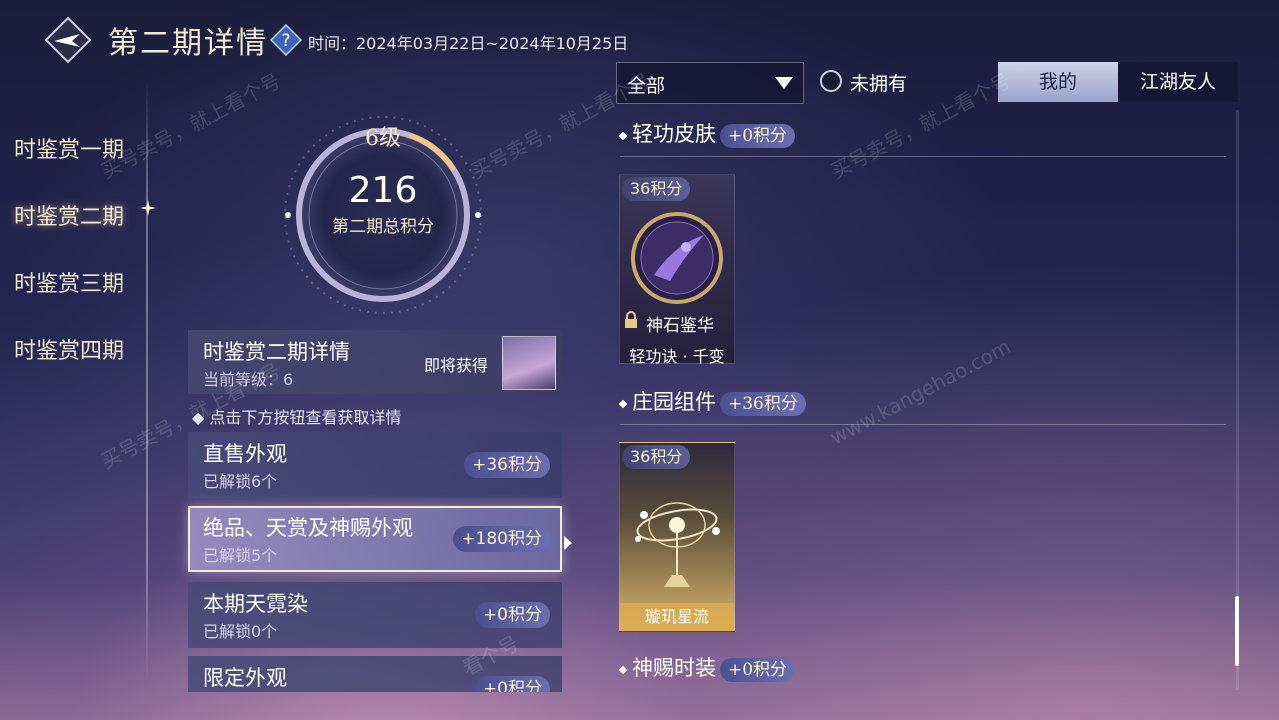 The height and width of the screenshot is (720, 1279). I want to click on period-detail-card: 时鉴赏二期详情 当前等级：6 即将获得, so click(375, 362).